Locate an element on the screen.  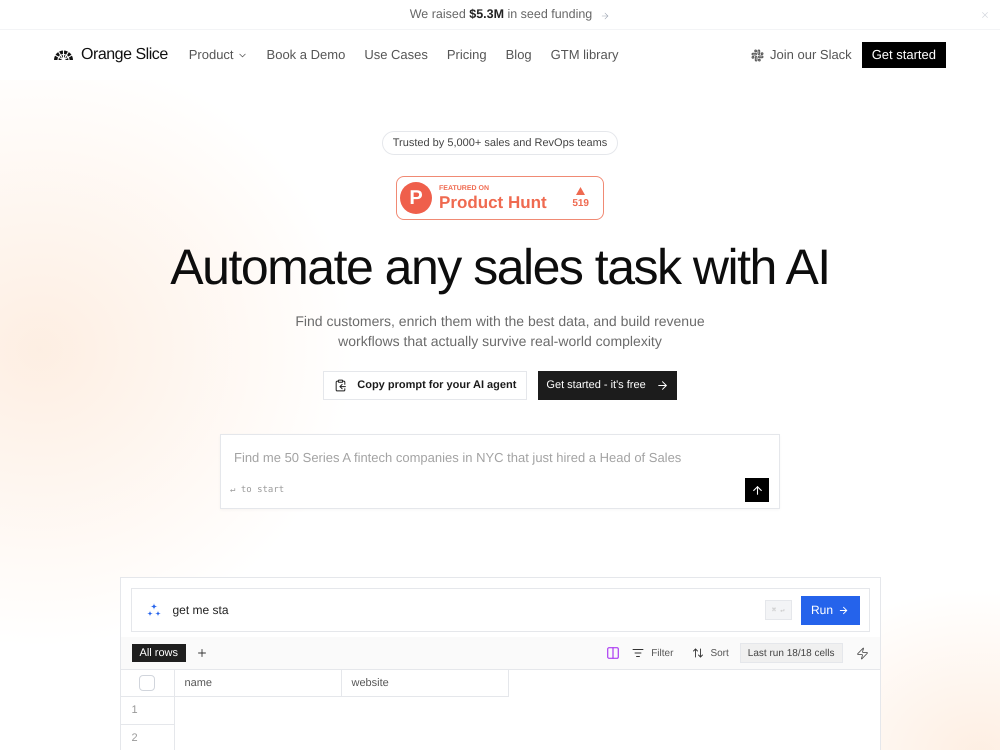
get-started-button: Get started - it's free is located at coordinates (607, 385).